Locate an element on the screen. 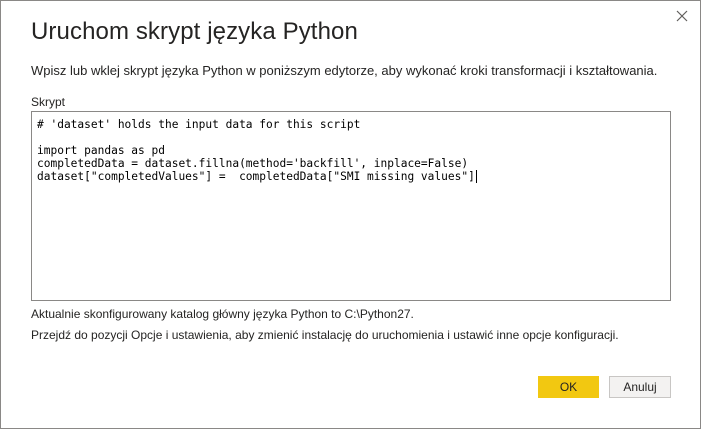 This screenshot has height=429, width=701. code-line: import pandas as pd is located at coordinates (101, 150).